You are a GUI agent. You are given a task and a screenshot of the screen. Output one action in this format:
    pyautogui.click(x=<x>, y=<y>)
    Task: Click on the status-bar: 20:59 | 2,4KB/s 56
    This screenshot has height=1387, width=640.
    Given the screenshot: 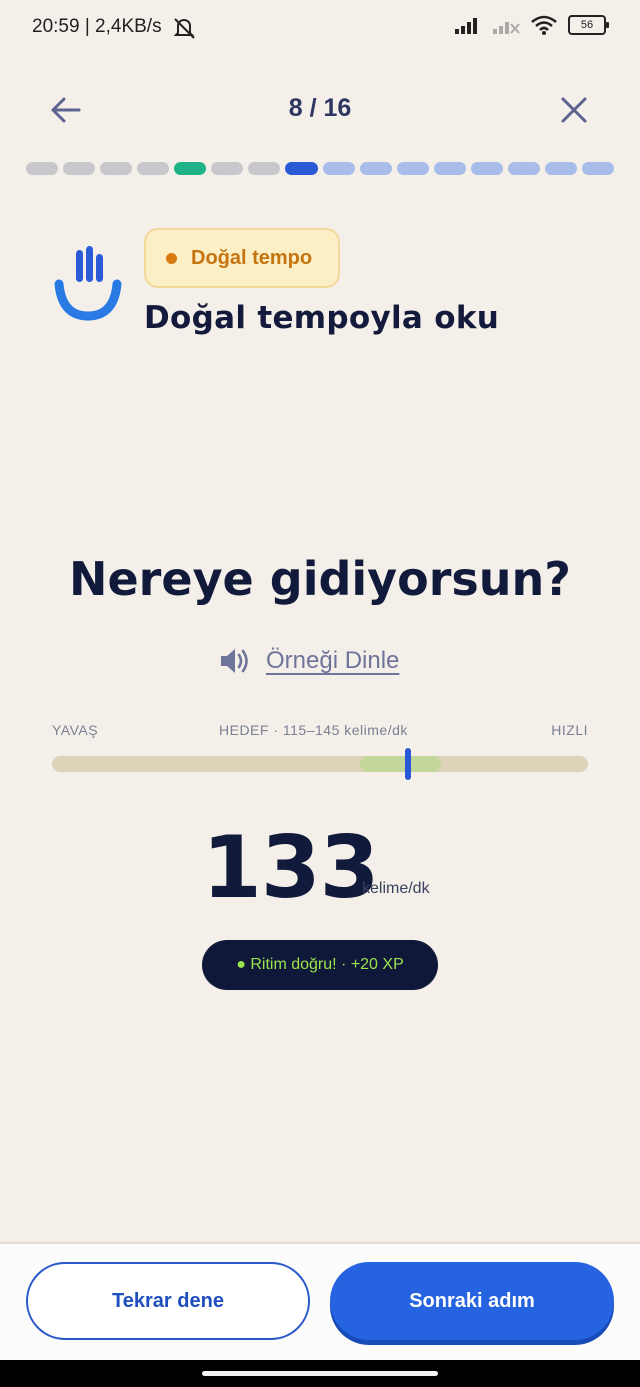 What is the action you would take?
    pyautogui.click(x=320, y=28)
    